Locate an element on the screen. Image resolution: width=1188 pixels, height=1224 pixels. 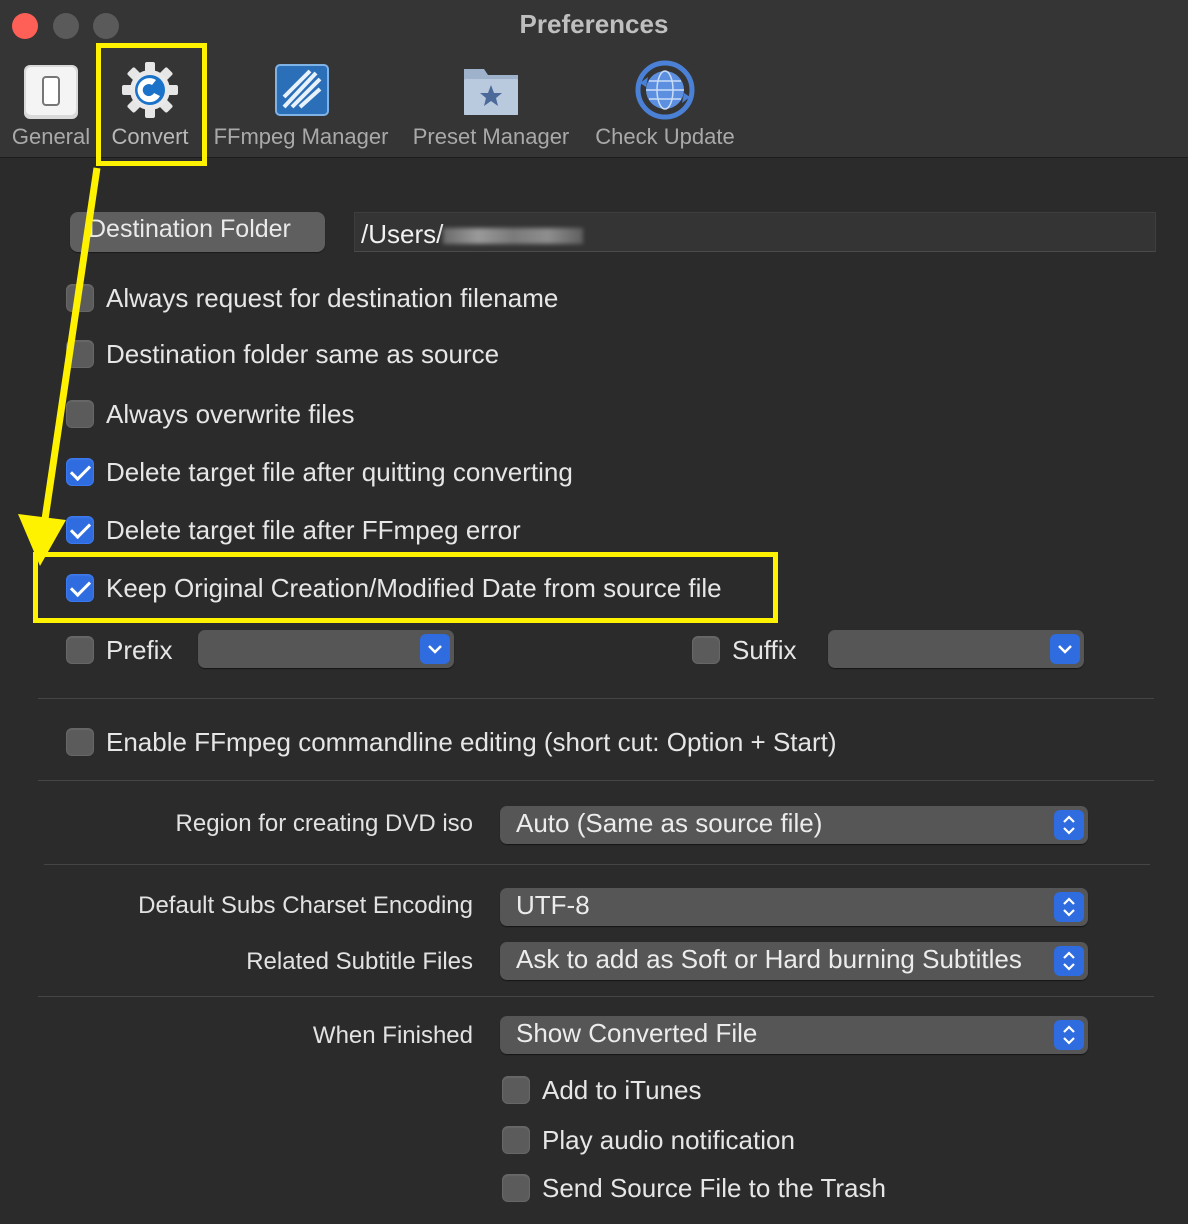
annotation-arrow is located at coordinates (59, 366).